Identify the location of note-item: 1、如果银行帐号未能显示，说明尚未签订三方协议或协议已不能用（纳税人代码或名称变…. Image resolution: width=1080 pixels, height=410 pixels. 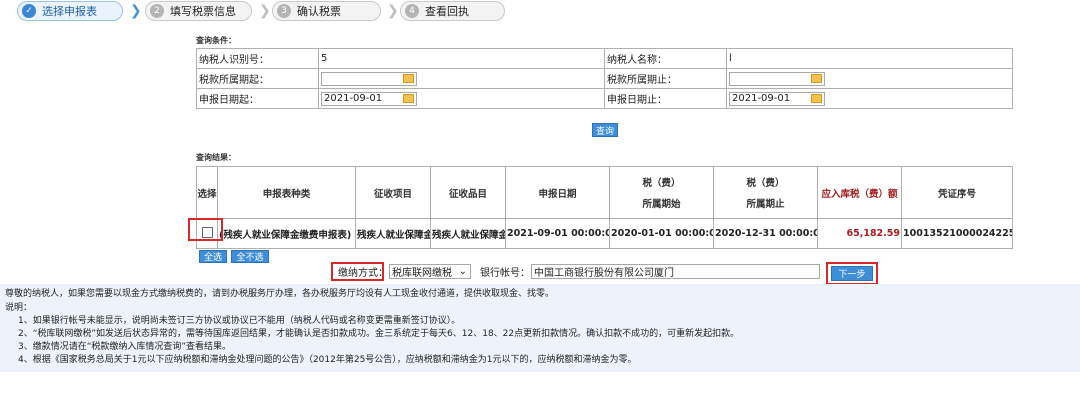
(239, 321).